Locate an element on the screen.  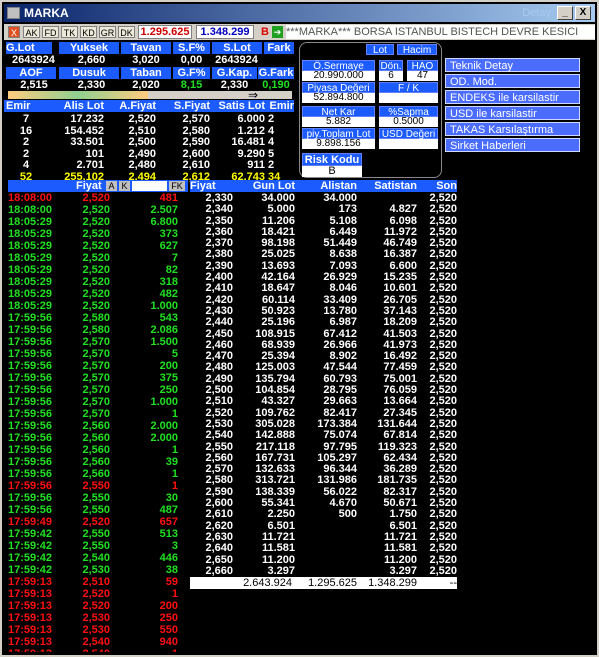
depth-row: 2,410 18.647 8.046 10.601 2,520 is located at coordinates (323, 288).